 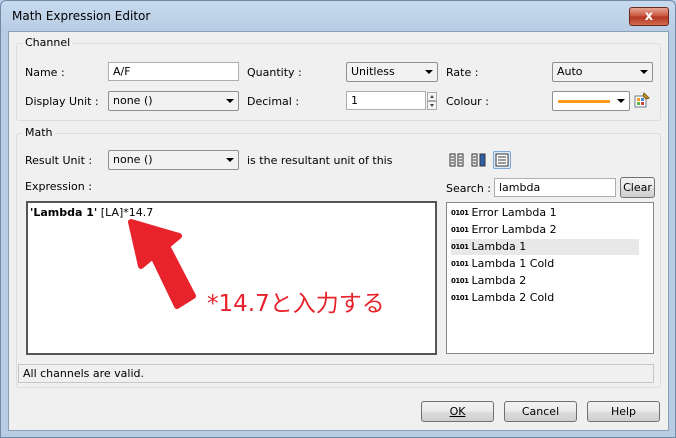 I want to click on channel-list-item-label: Lambda 2, so click(x=499, y=280).